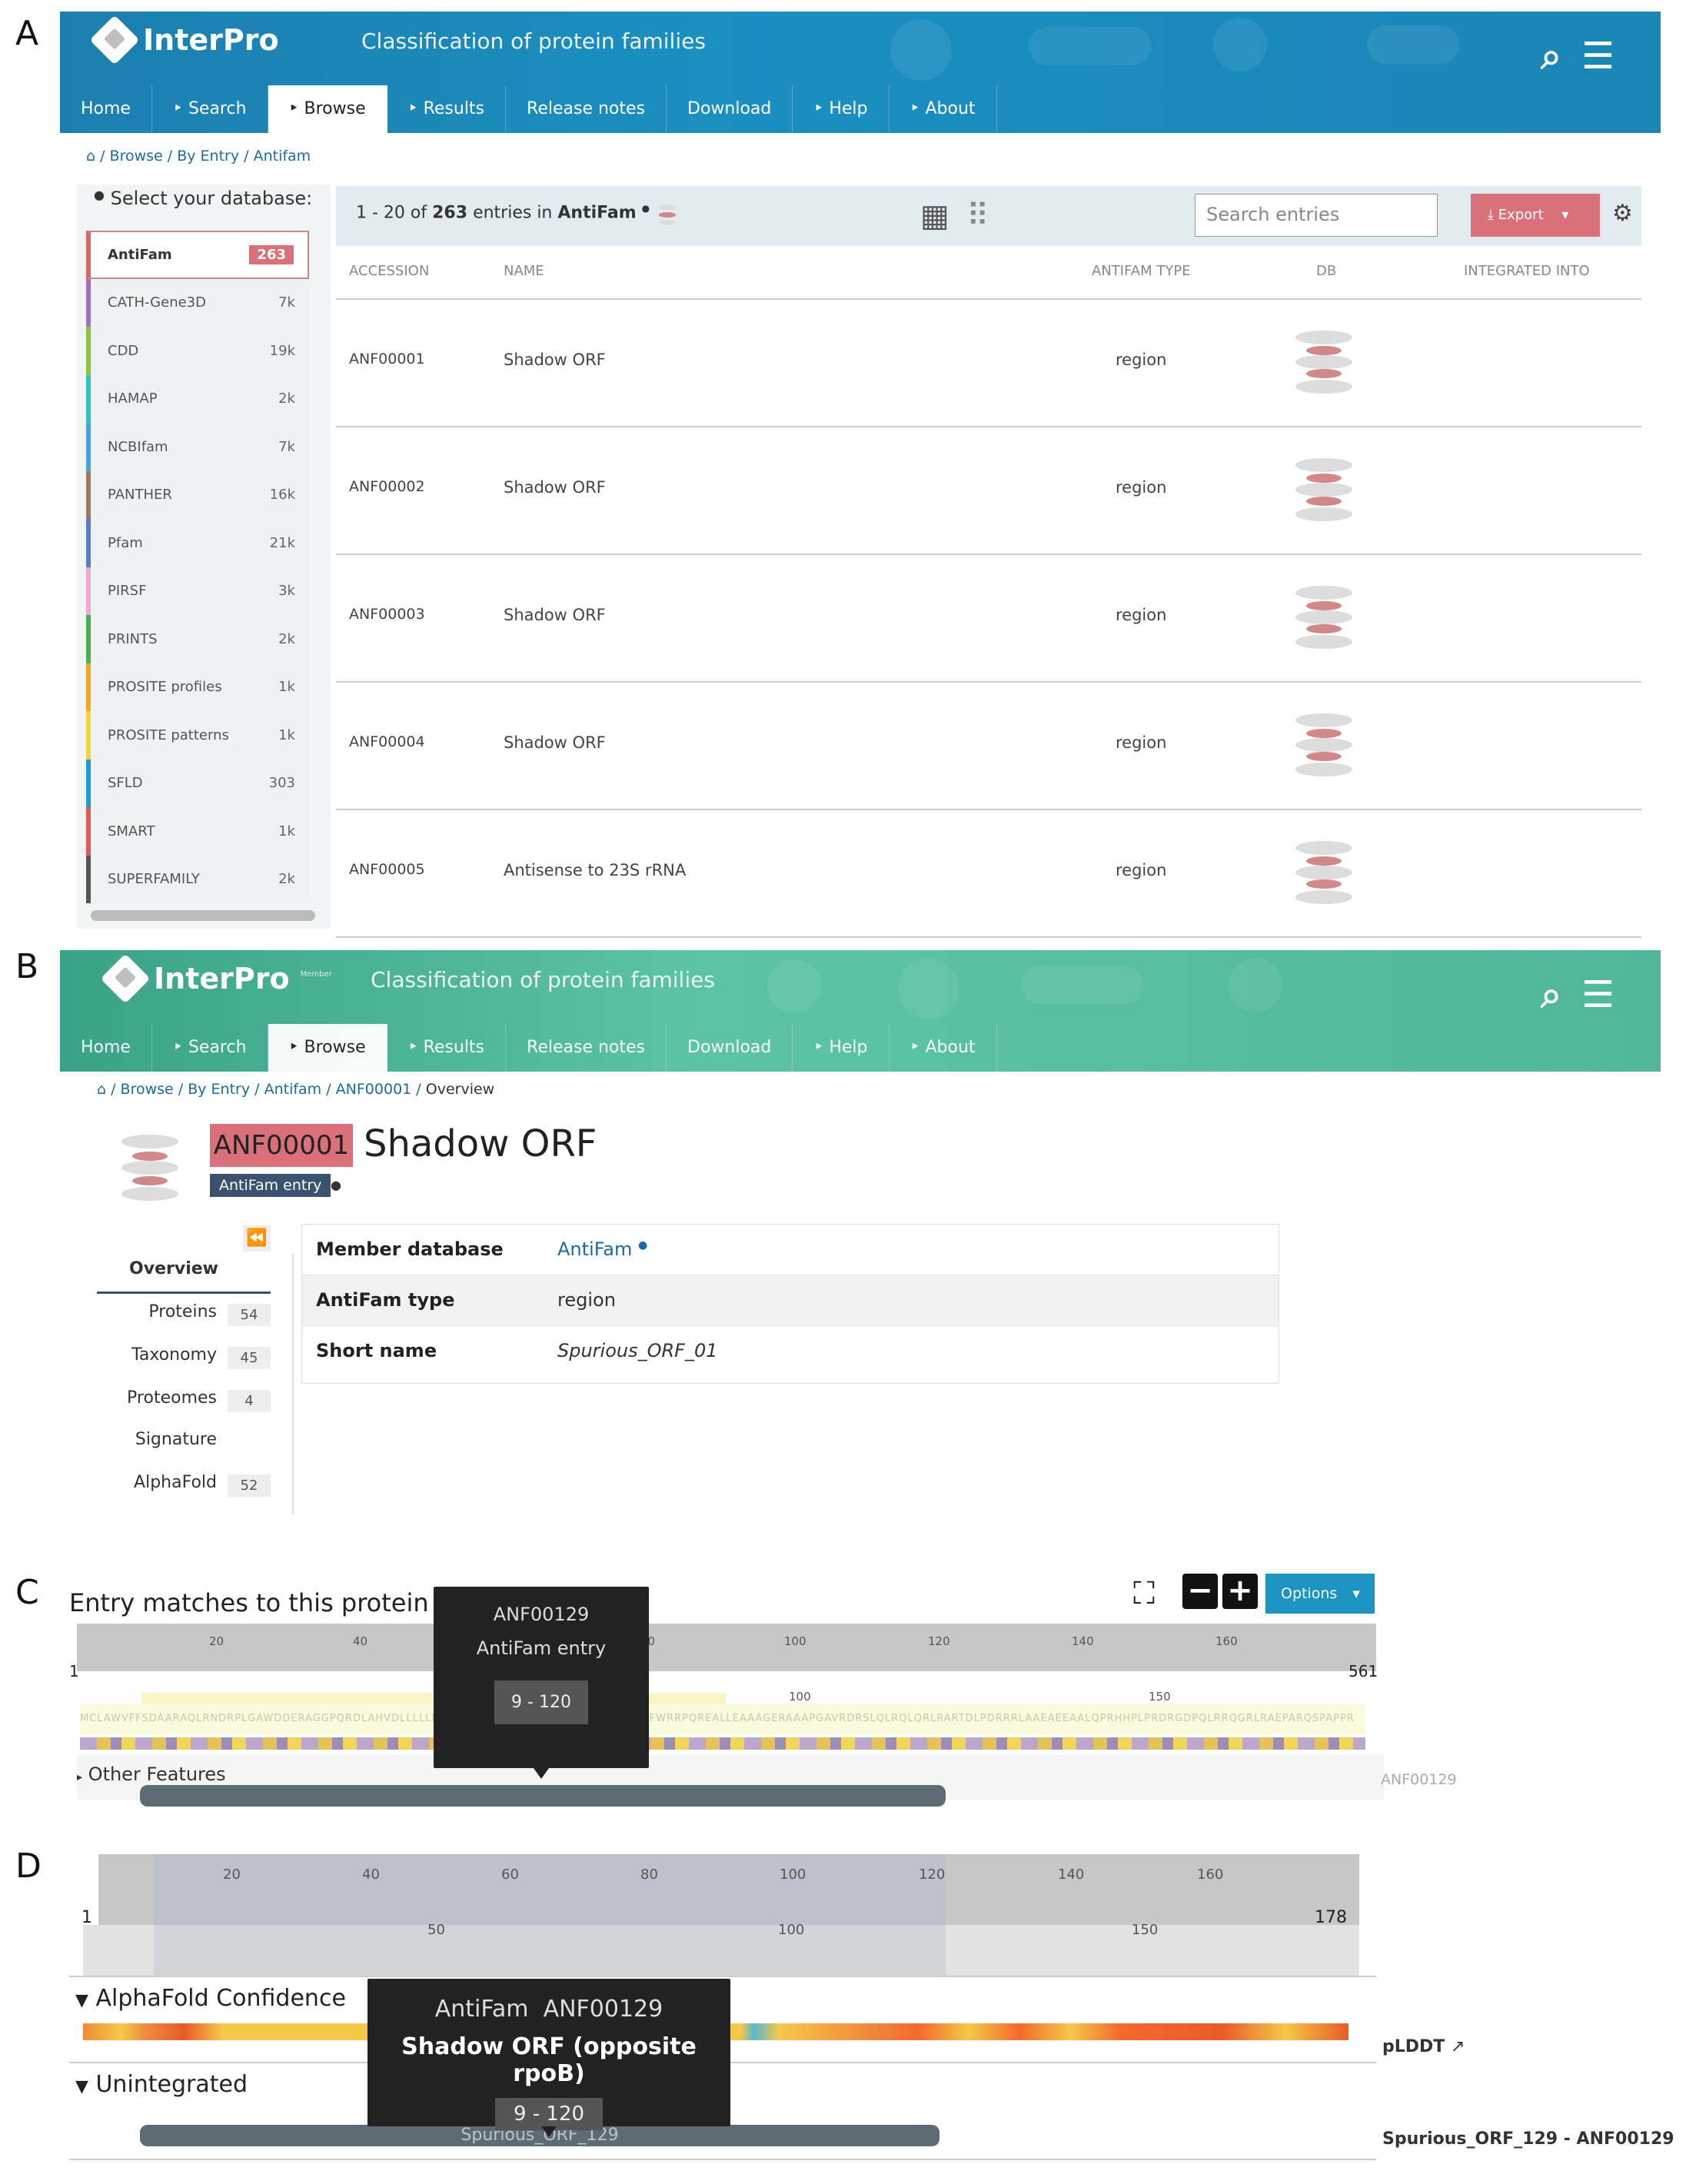  I want to click on table-row: ANF00005 Antisense to 23S rRNA region, so click(988, 874).